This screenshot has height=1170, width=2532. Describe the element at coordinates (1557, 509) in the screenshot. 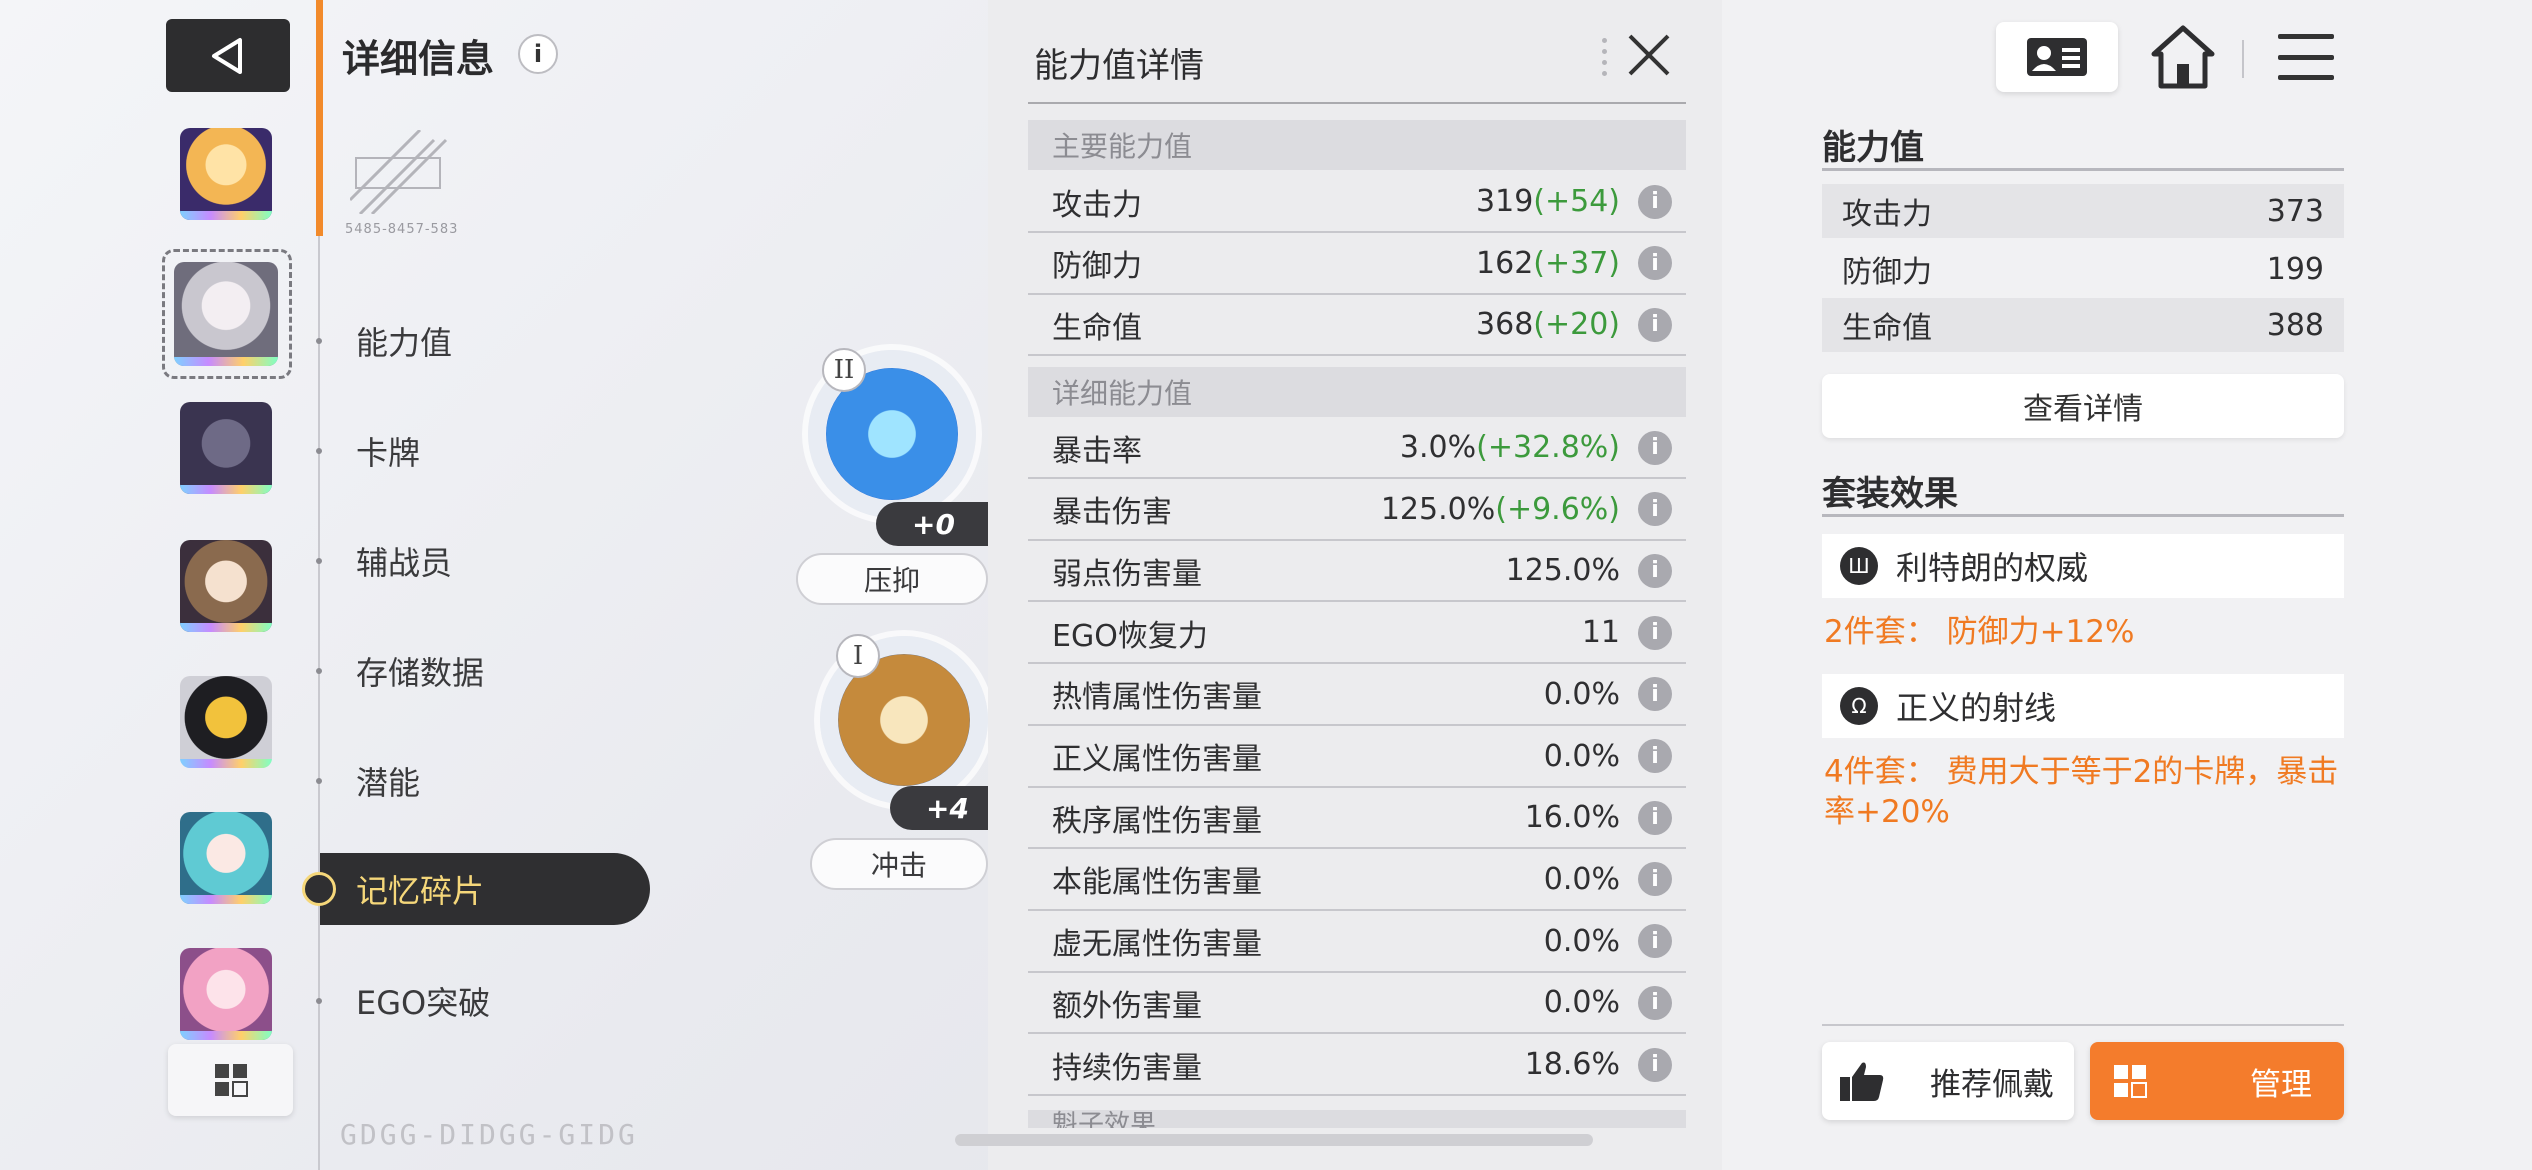

I see `stat-bonus: (+9.6%)` at that location.